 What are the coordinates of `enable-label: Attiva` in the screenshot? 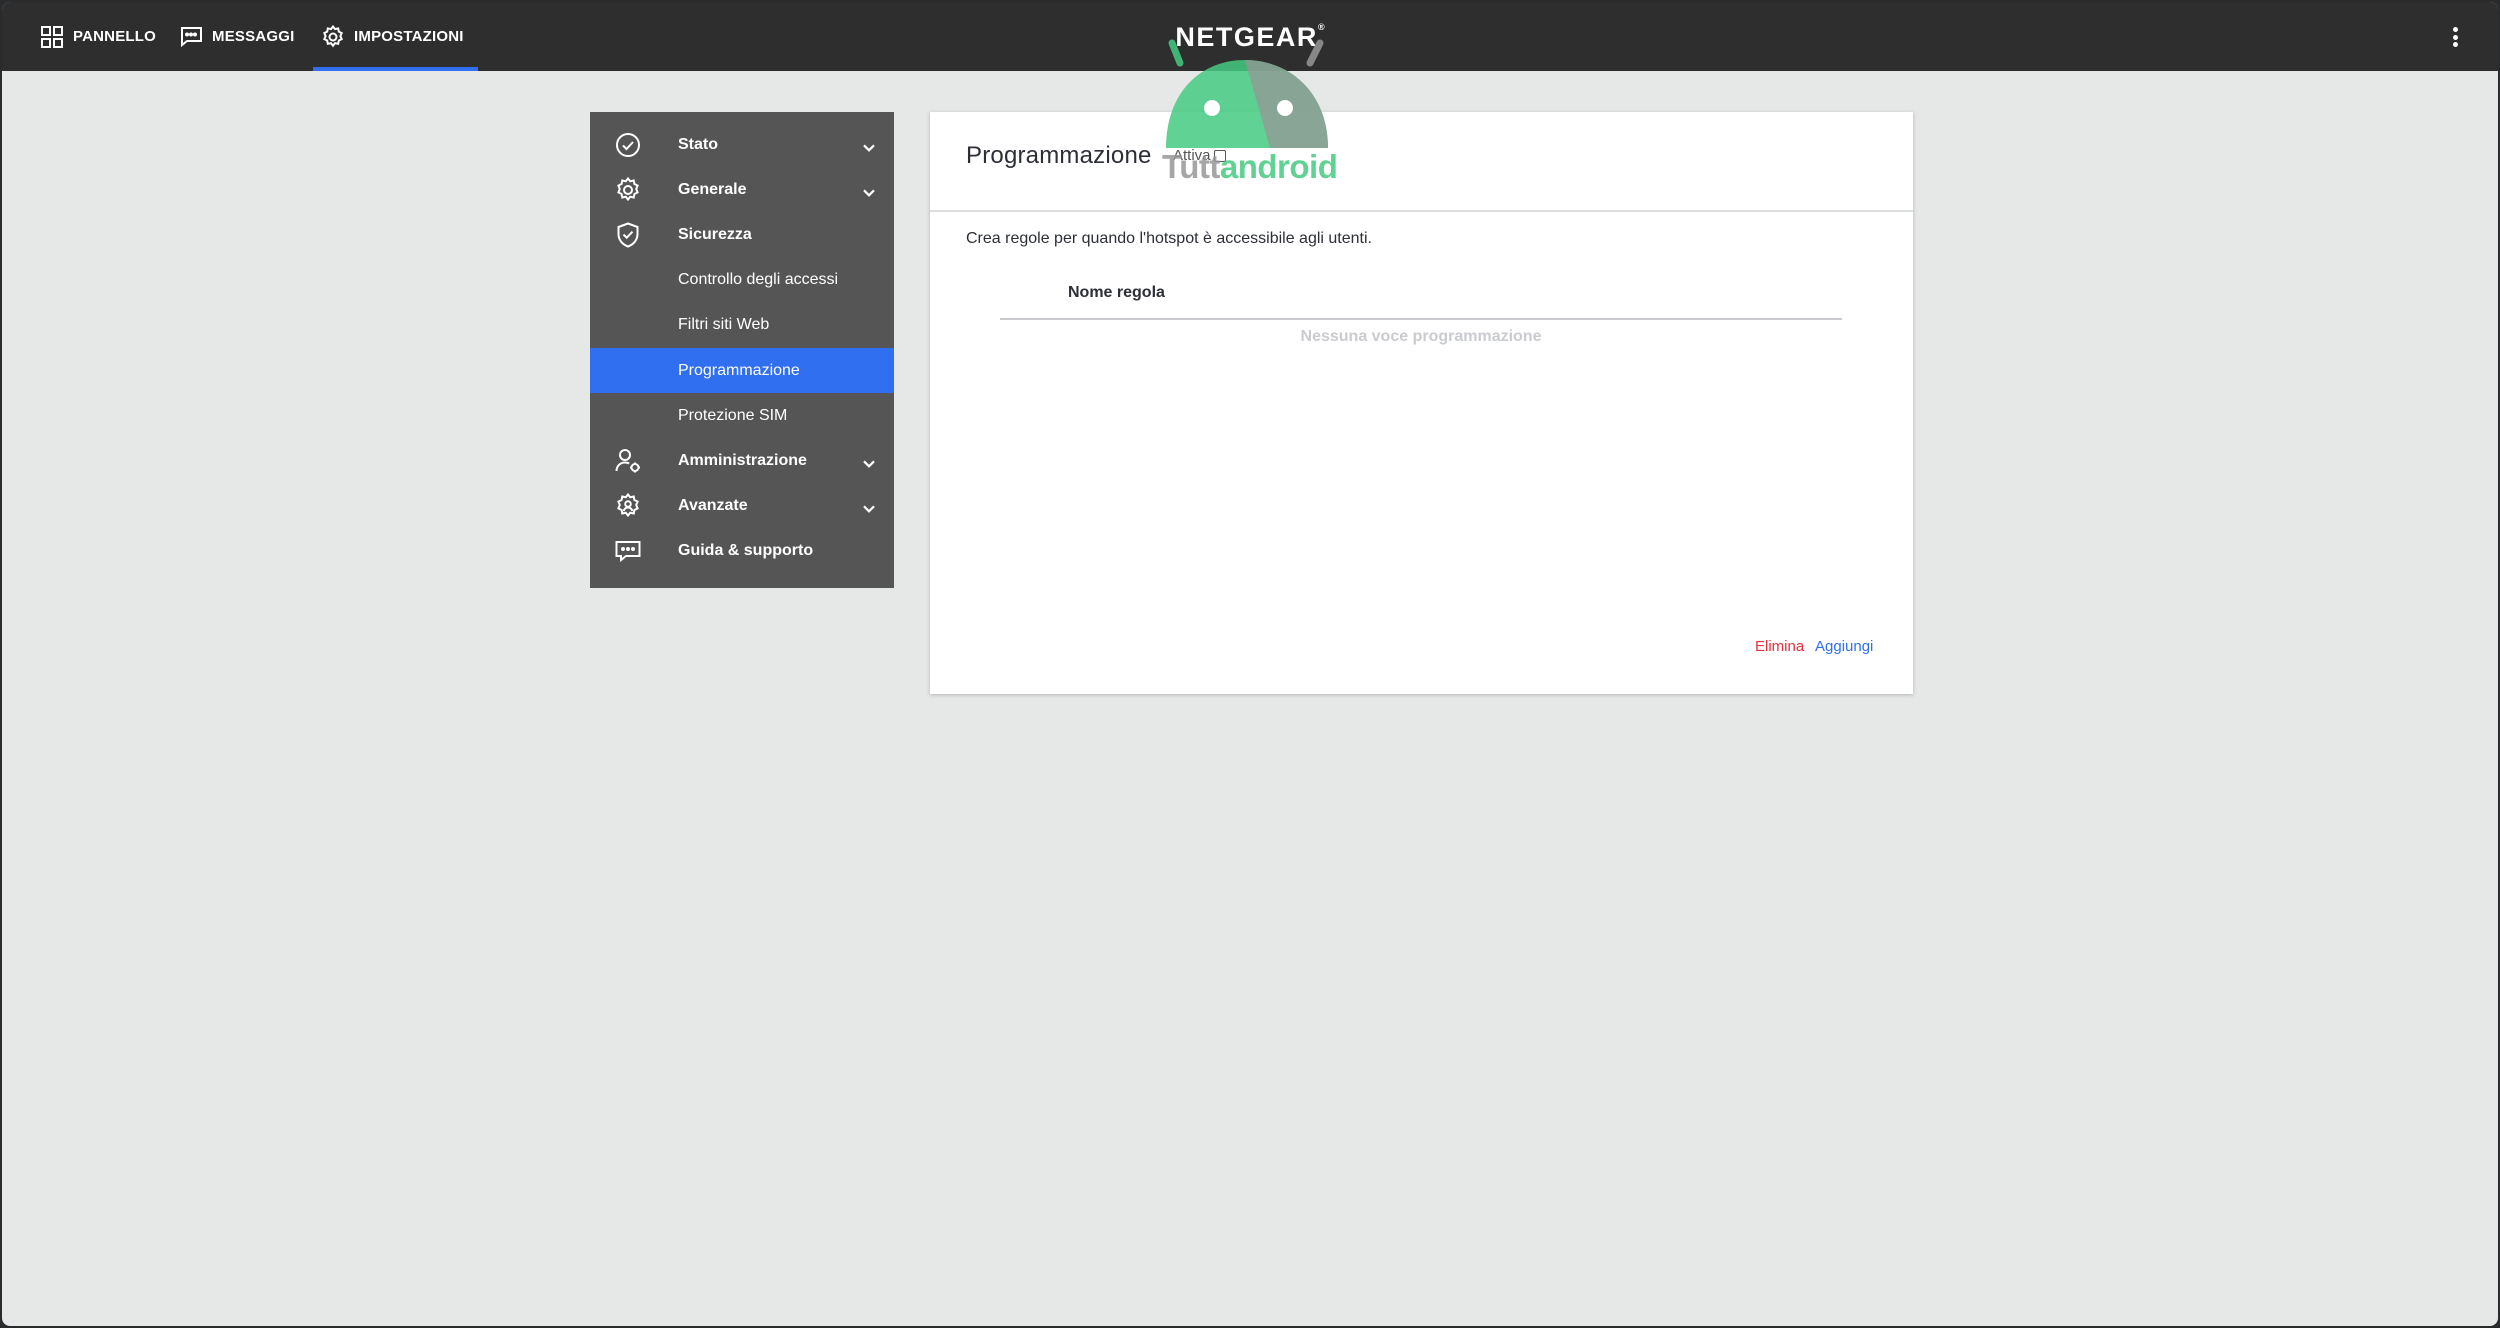 It's located at (1192, 155).